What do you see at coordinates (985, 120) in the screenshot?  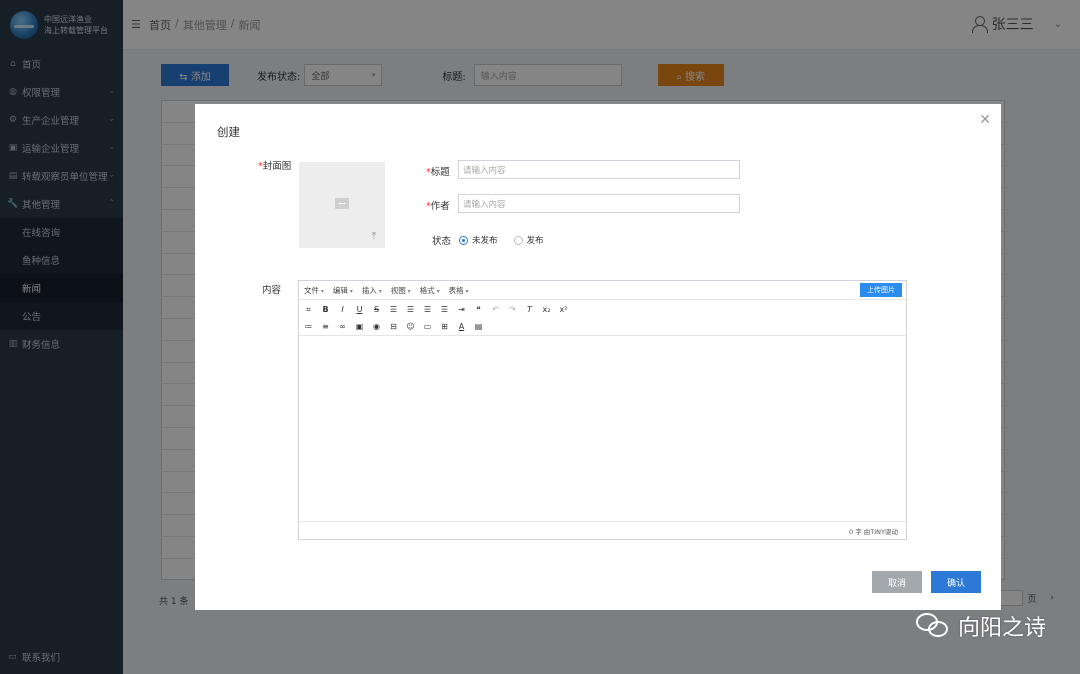 I see `close-icon: ✕` at bounding box center [985, 120].